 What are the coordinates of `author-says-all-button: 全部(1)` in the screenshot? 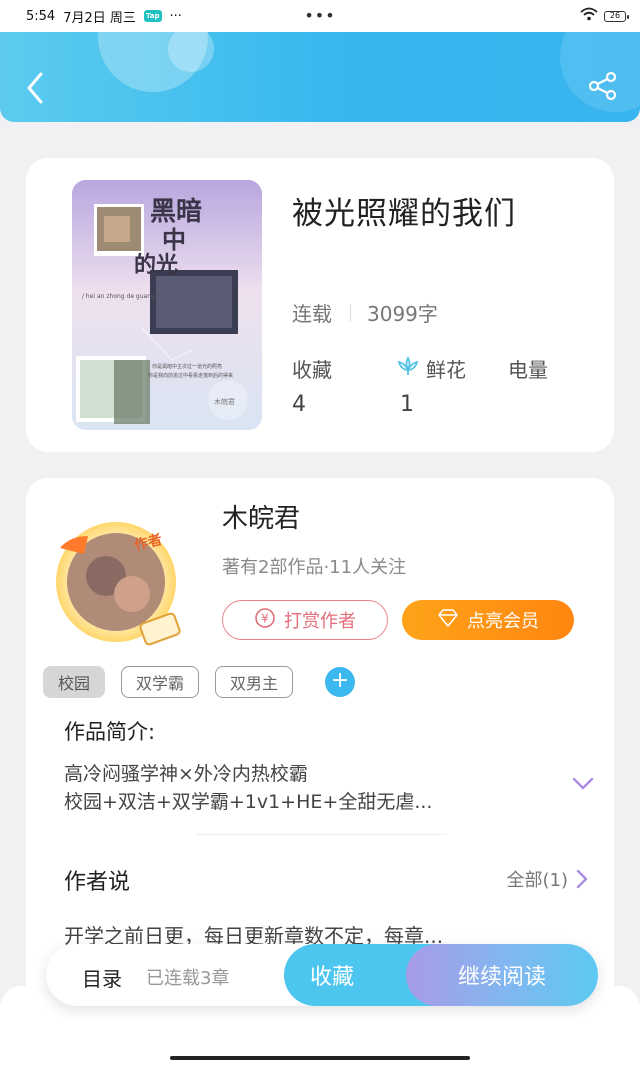 It's located at (548, 879).